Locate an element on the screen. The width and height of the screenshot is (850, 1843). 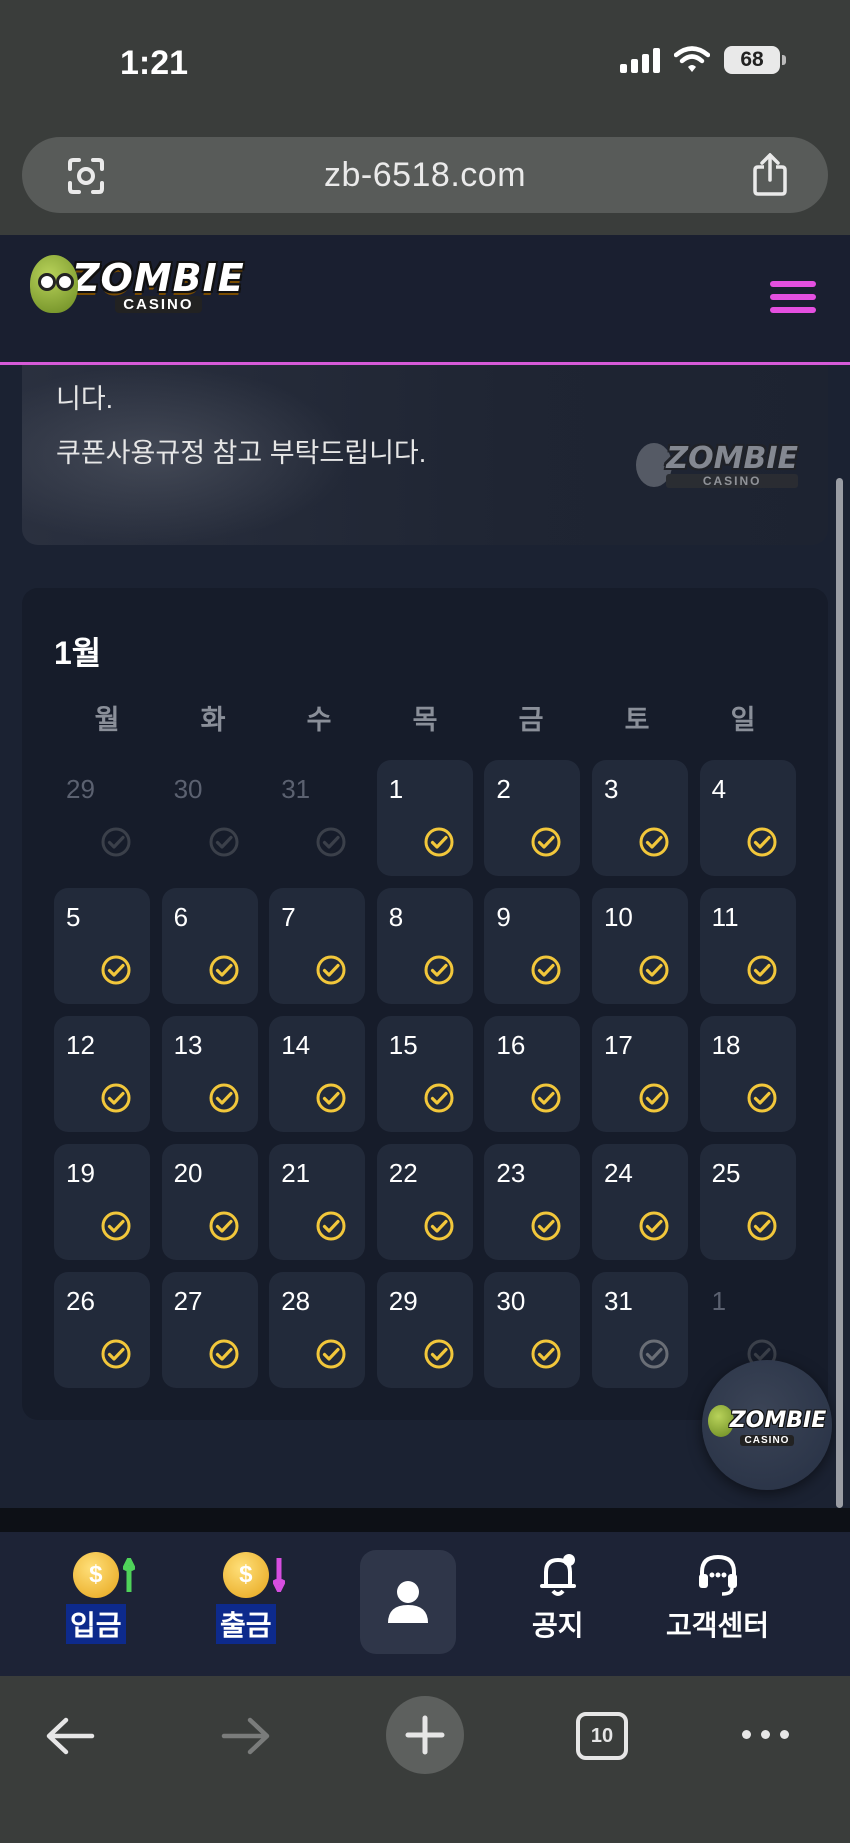
day-number: 20 is located at coordinates (188, 1173).